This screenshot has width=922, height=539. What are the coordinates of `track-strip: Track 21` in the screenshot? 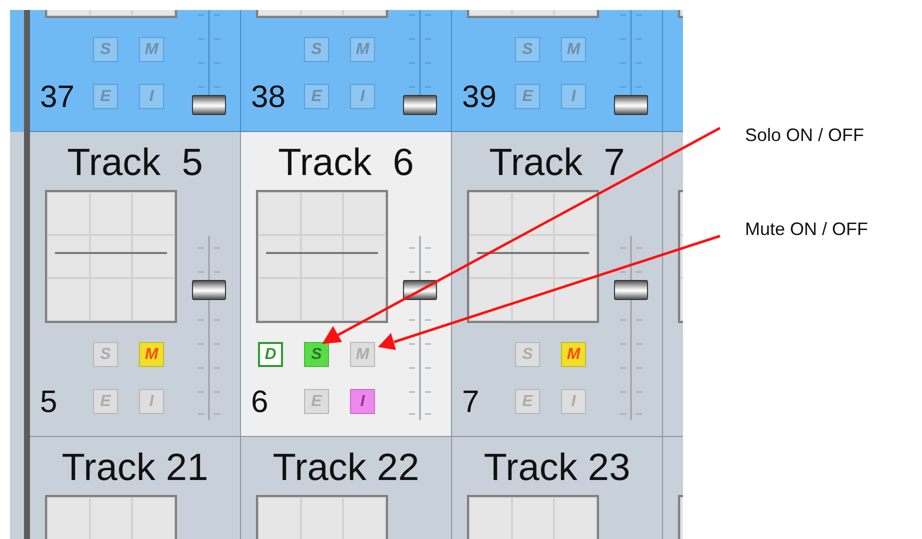 It's located at (135, 488).